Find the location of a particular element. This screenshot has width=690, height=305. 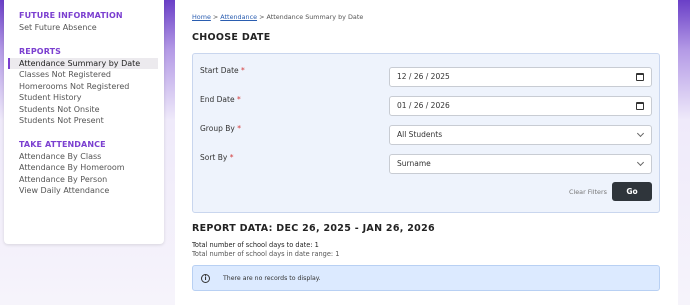

sidebar-heading-take-attendance: TAKE ATTENDANCE is located at coordinates (62, 144).